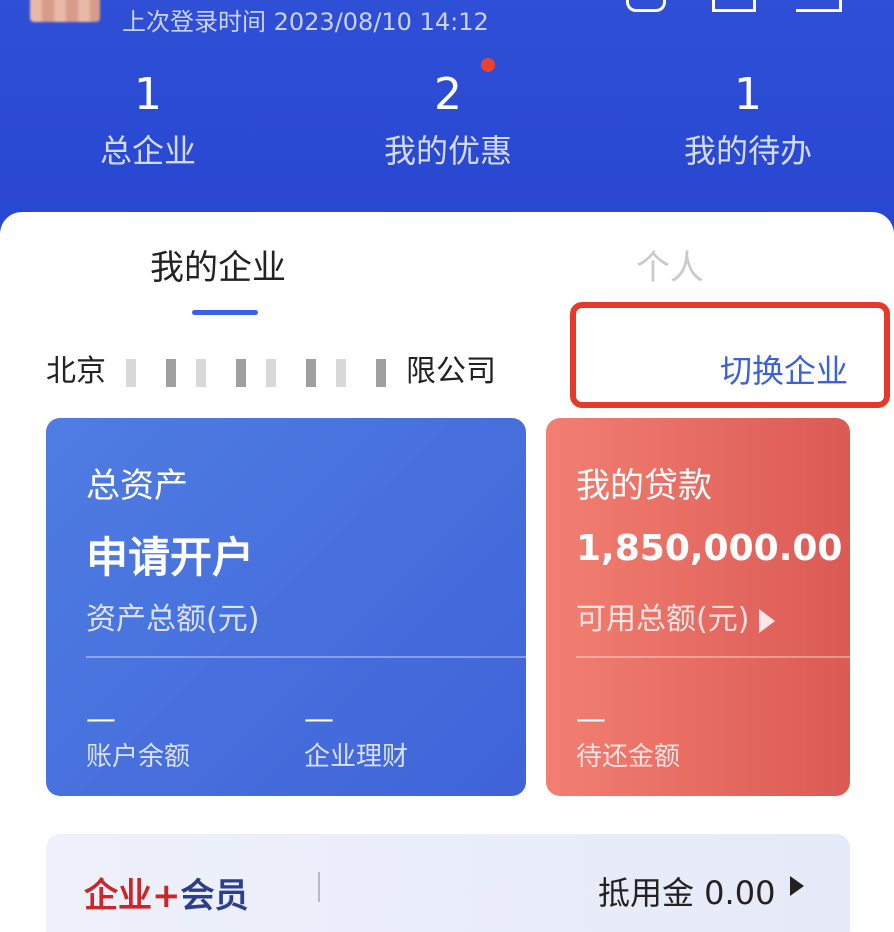 The height and width of the screenshot is (932, 894). I want to click on tab-personal: 个人, so click(670, 264).